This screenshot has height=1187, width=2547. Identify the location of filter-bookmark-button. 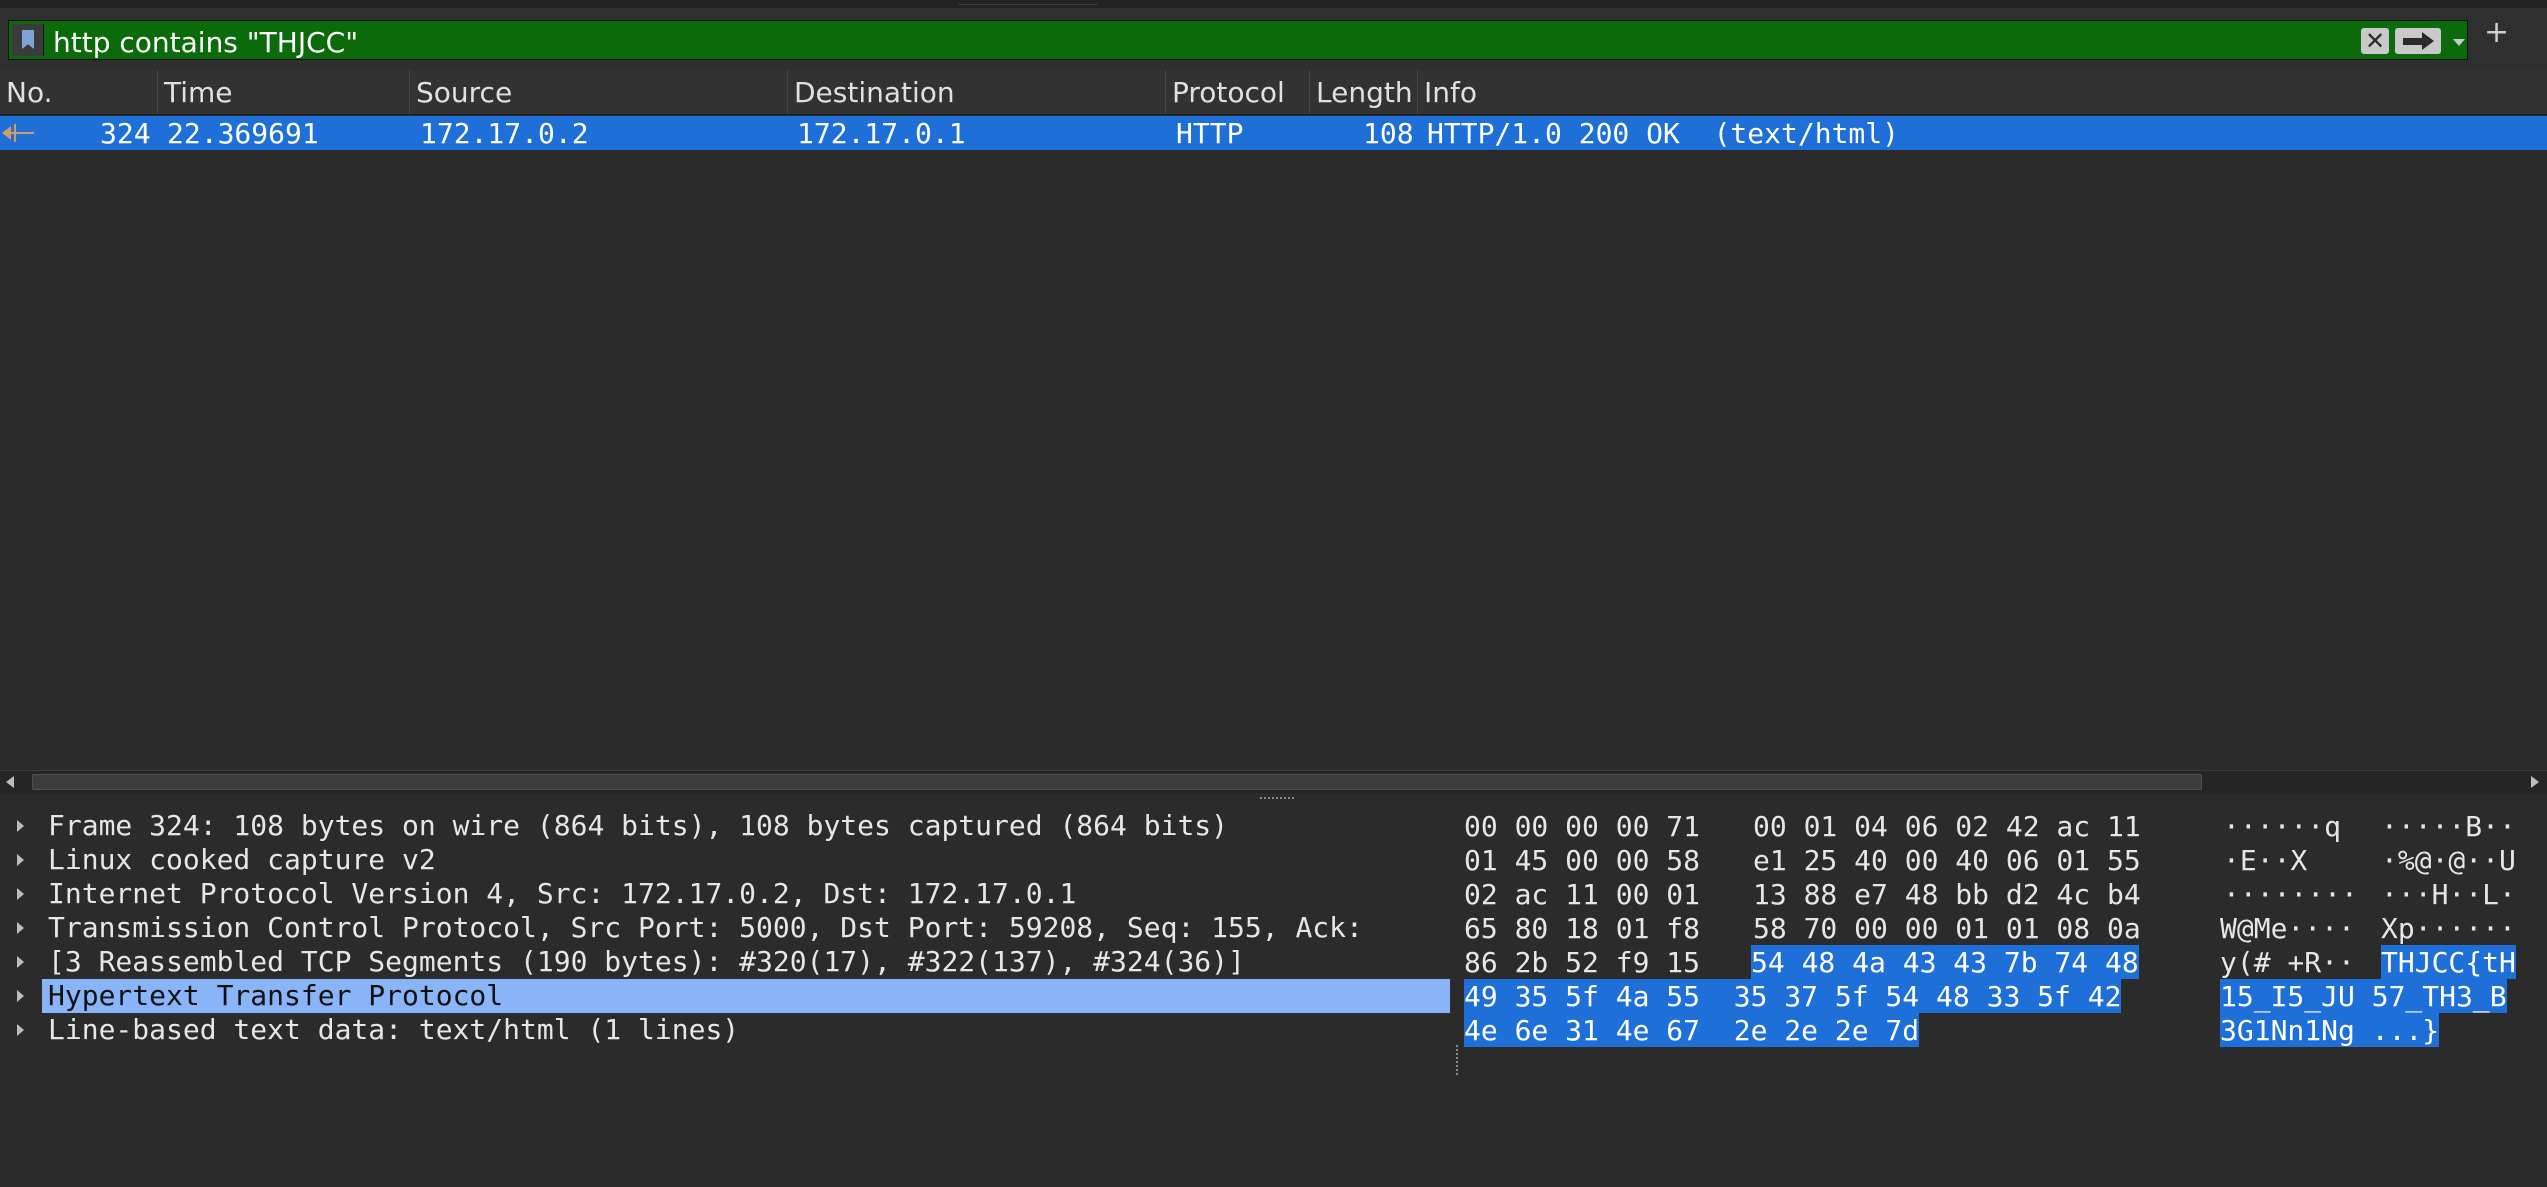
(28, 40).